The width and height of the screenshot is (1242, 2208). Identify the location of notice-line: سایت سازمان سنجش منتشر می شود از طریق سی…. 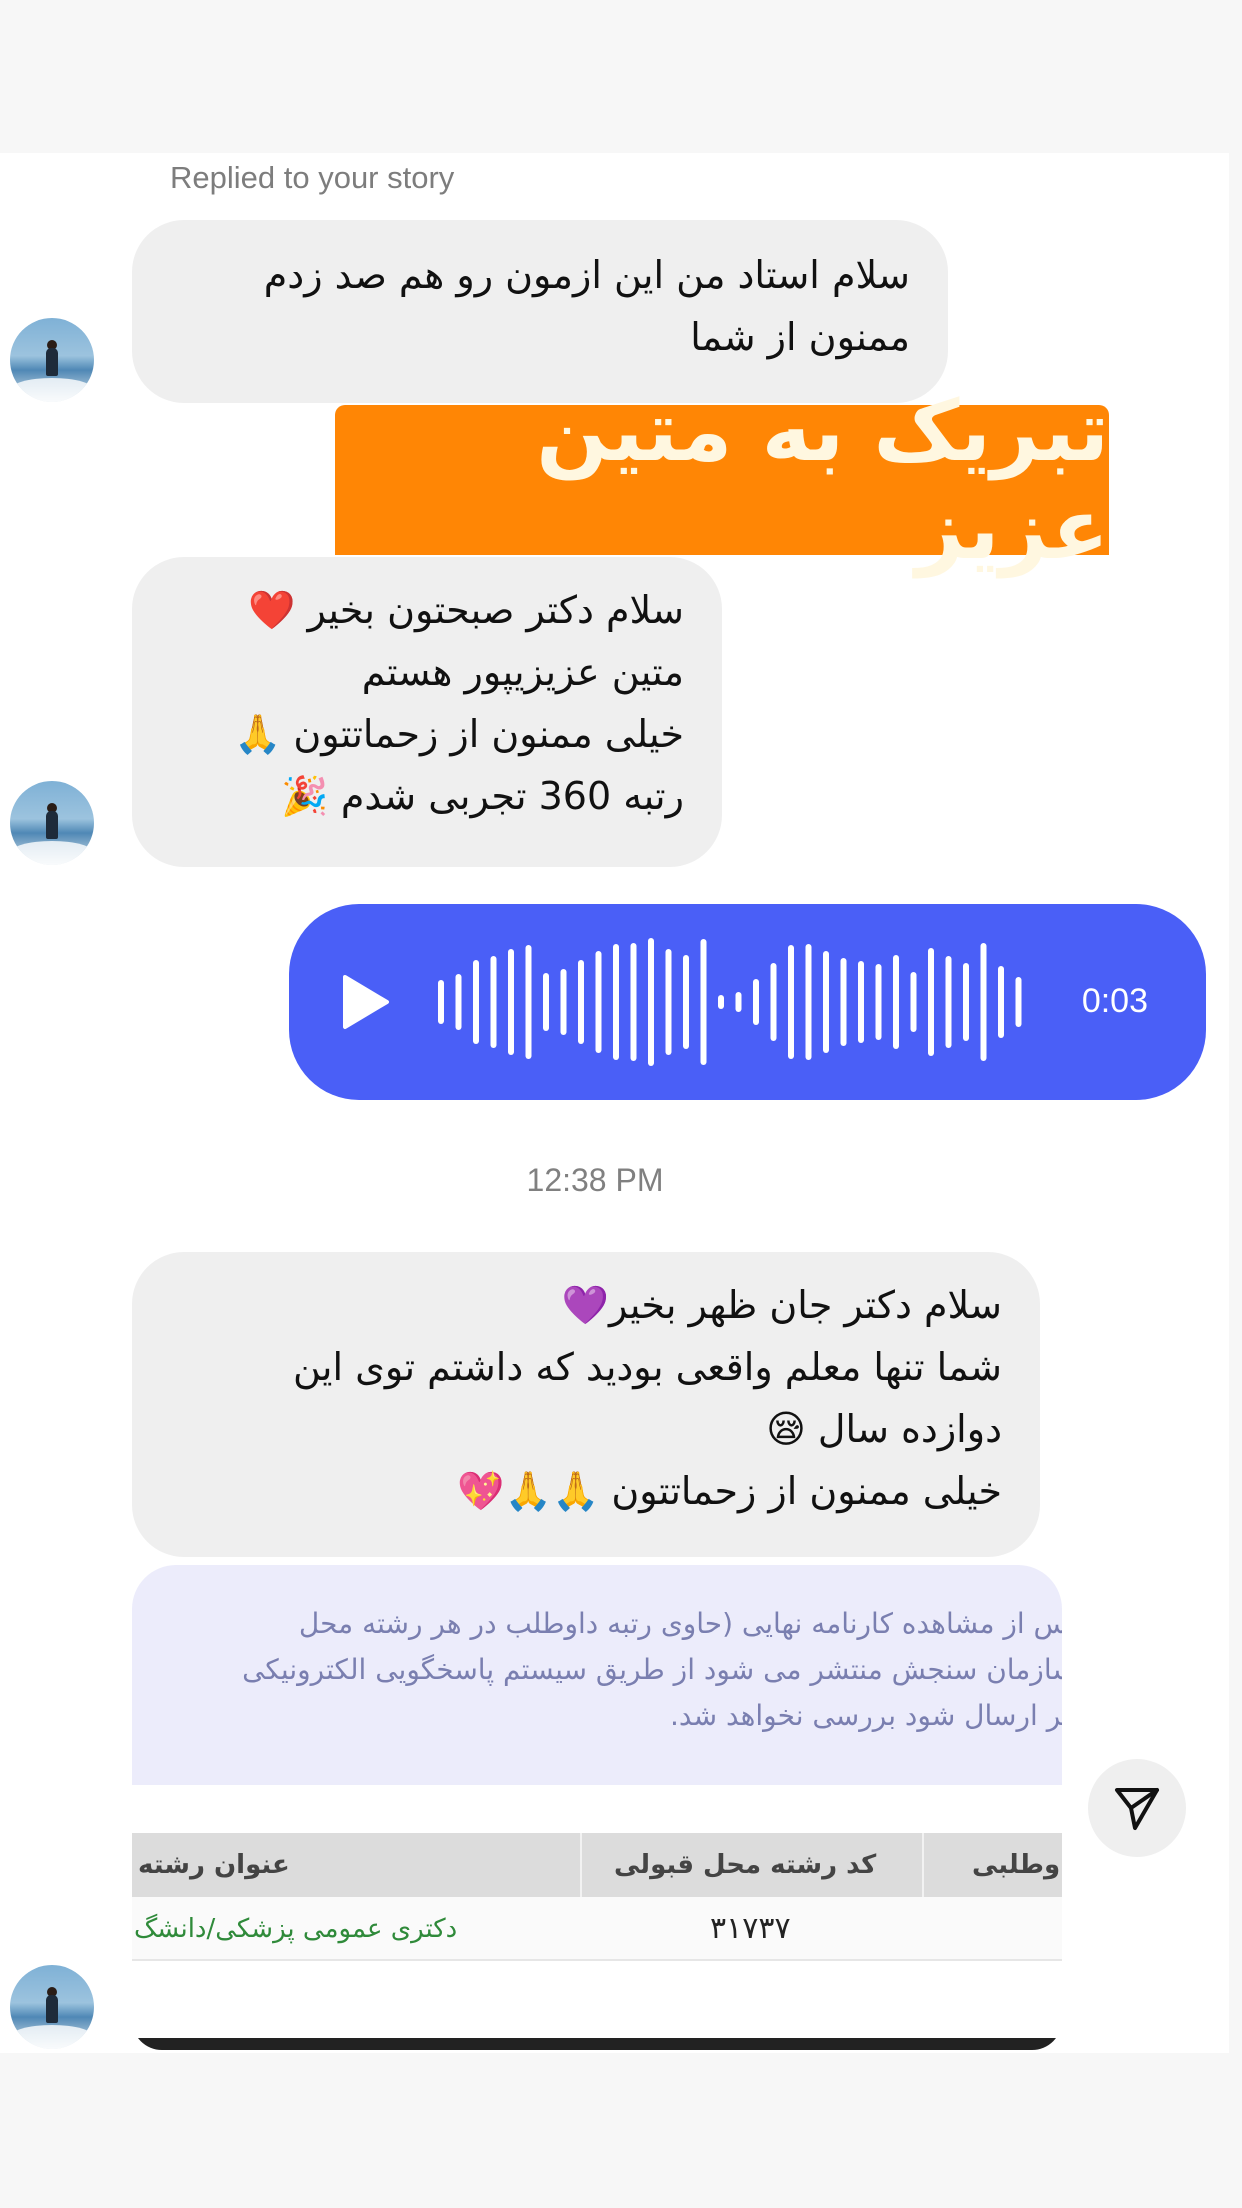
(652, 1669).